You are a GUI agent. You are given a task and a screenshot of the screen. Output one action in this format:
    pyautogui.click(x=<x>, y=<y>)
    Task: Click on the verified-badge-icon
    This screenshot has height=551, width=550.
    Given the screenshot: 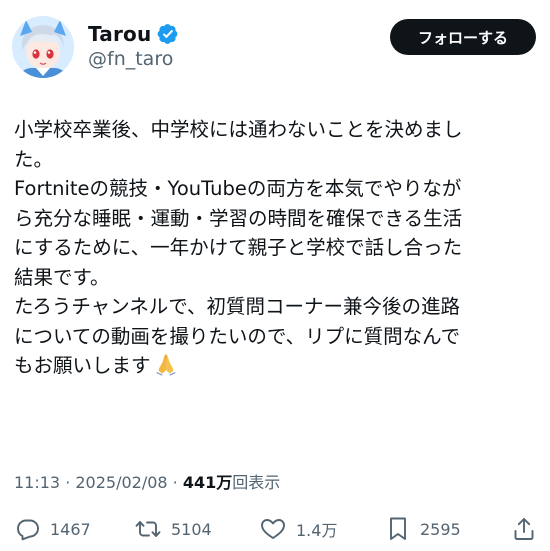 What is the action you would take?
    pyautogui.click(x=168, y=34)
    